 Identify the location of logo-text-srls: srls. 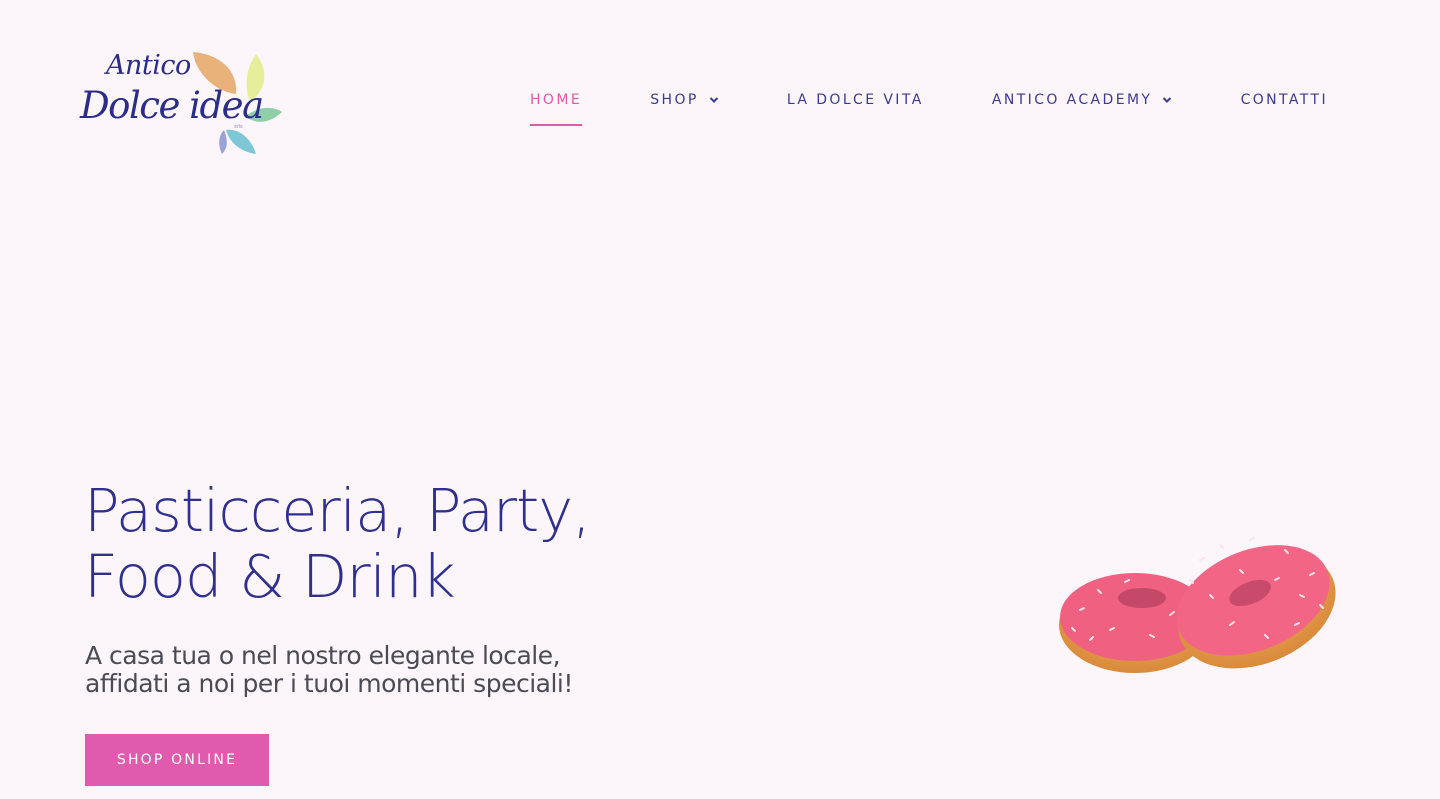
(238, 127).